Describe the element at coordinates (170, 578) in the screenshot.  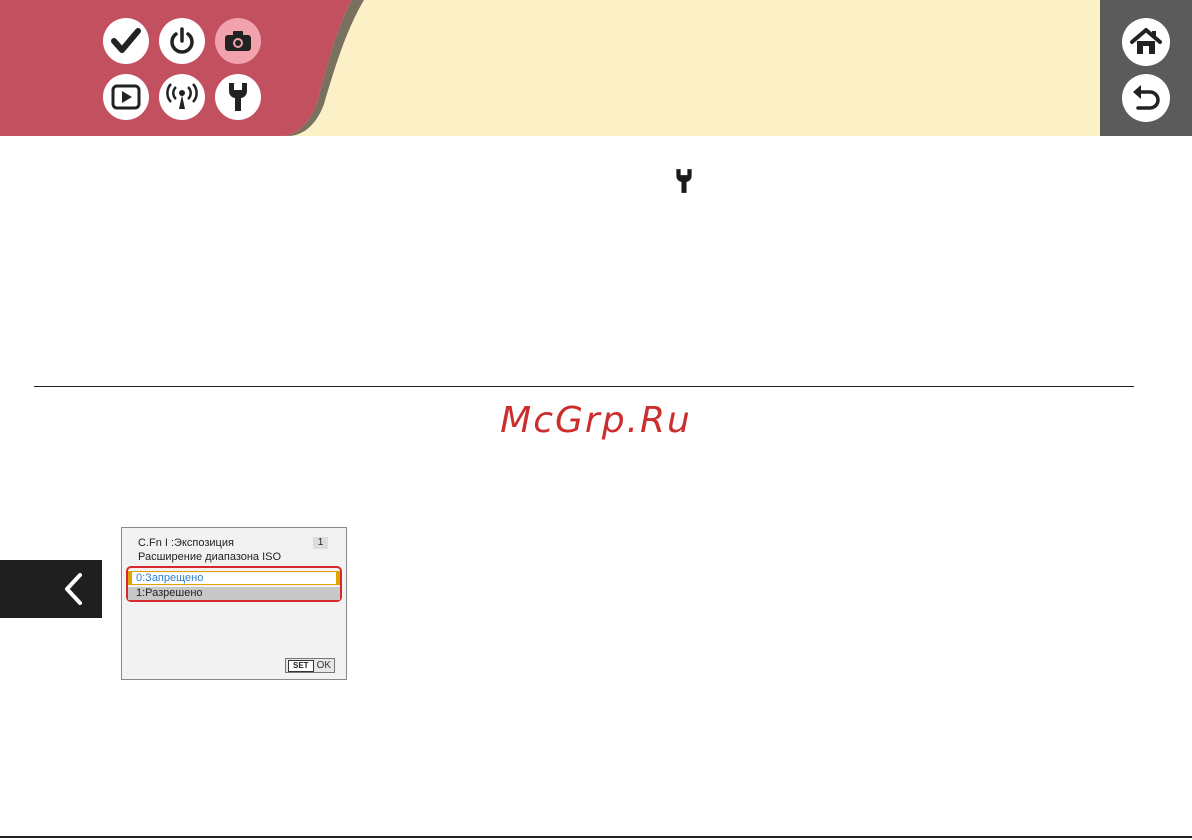
I see `option-label: 0:Запрещено` at that location.